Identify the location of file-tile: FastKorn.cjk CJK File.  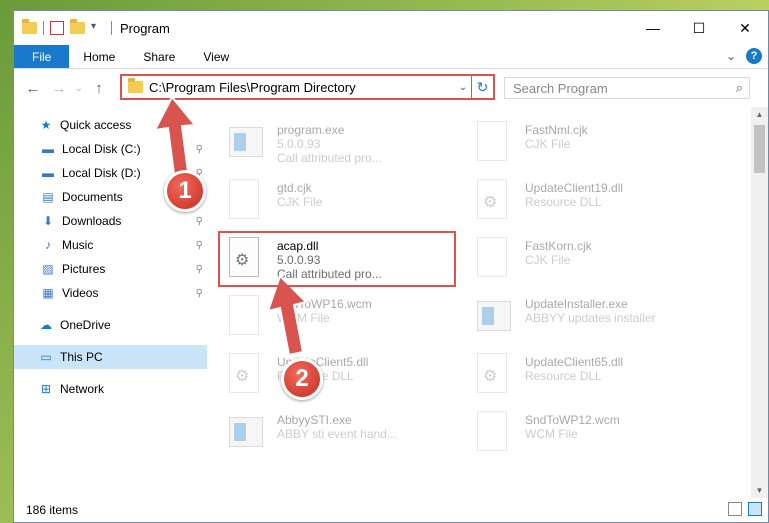
(592, 263).